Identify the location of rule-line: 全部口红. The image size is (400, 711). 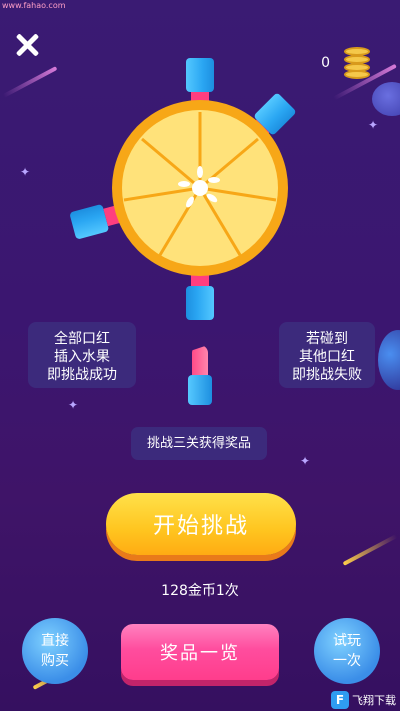
(82, 339).